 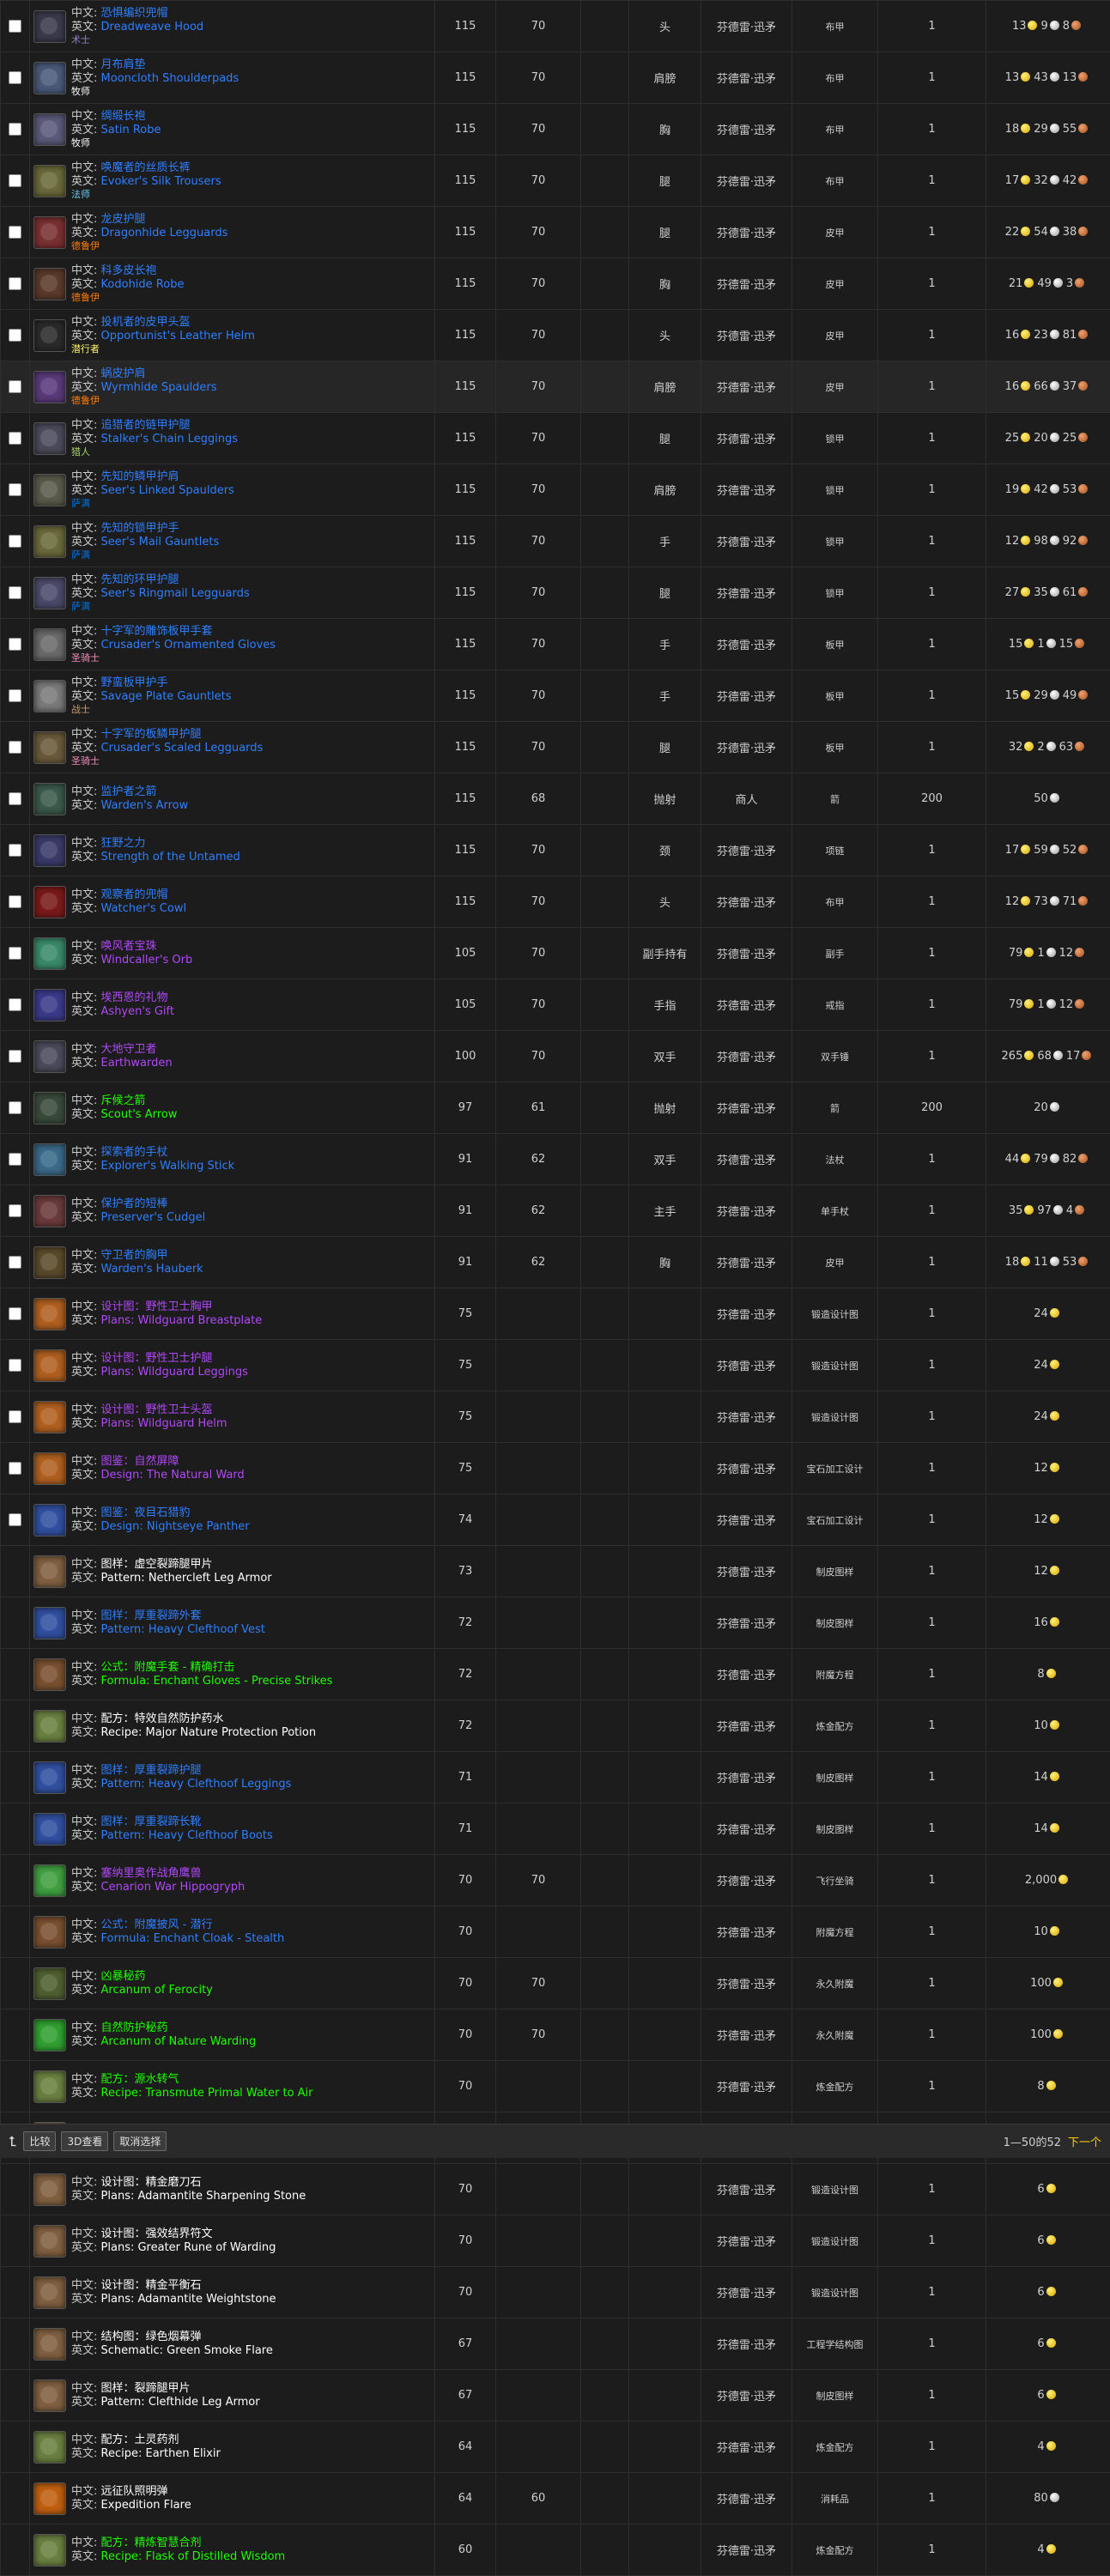 What do you see at coordinates (157, 1409) in the screenshot?
I see `item-name-cn: 设计图：野性卫士头盔` at bounding box center [157, 1409].